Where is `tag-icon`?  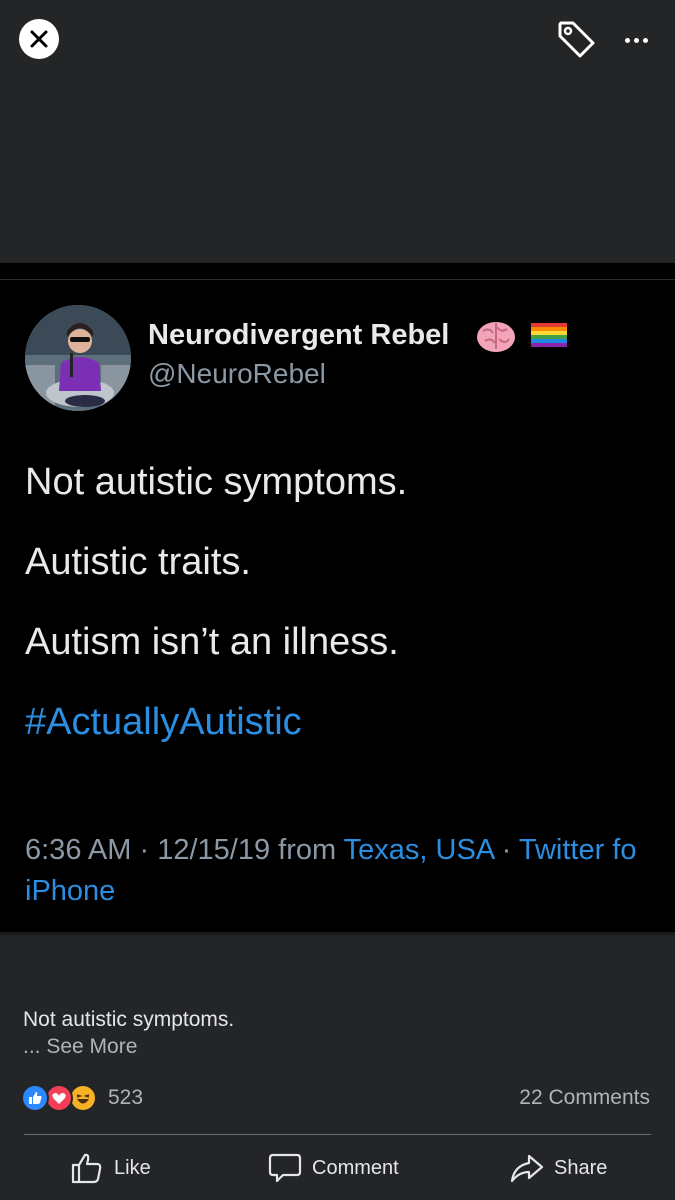
tag-icon is located at coordinates (576, 39).